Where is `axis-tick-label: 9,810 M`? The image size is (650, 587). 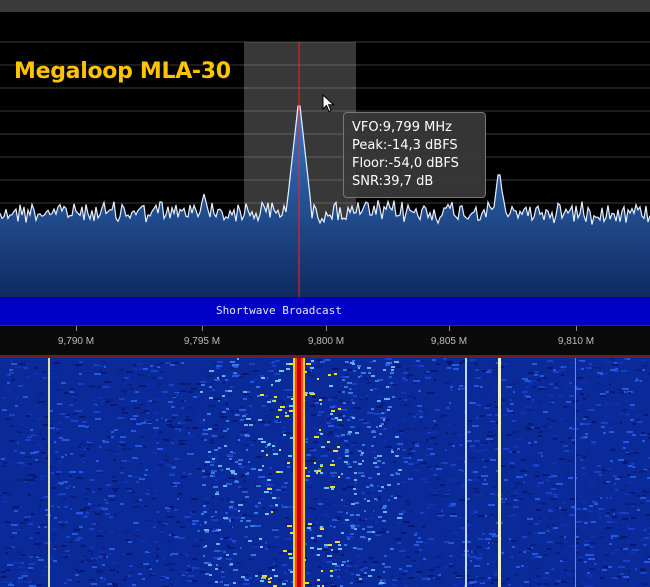
axis-tick-label: 9,810 M is located at coordinates (576, 341).